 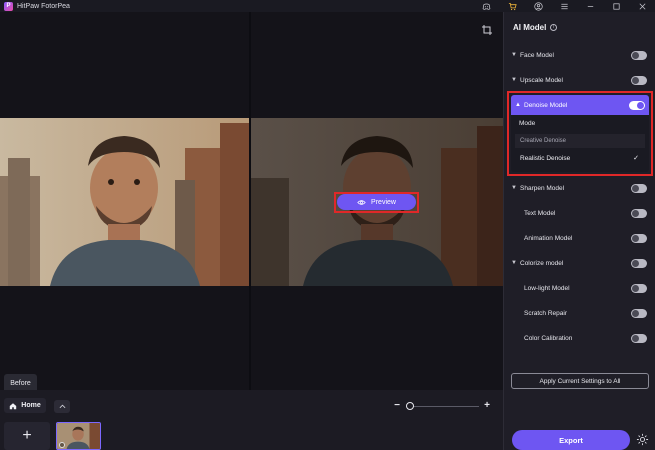 What do you see at coordinates (580, 158) in the screenshot?
I see `mode-option-realistic: Realistic Denoise ✓` at bounding box center [580, 158].